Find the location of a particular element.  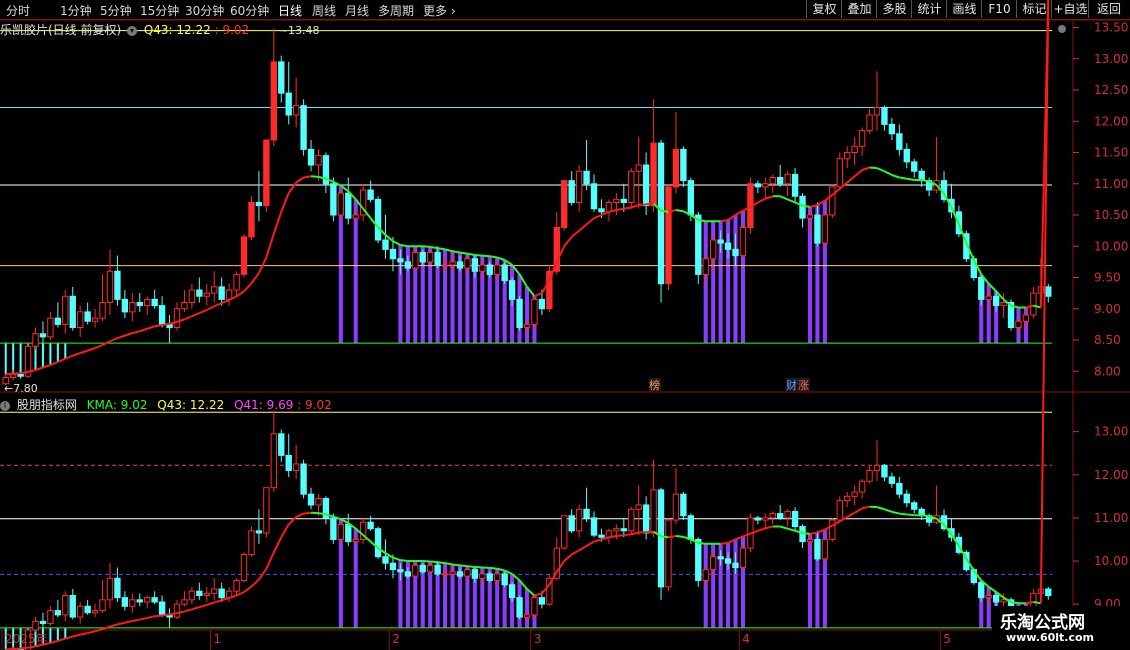

info-icon: i is located at coordinates (5, 405).